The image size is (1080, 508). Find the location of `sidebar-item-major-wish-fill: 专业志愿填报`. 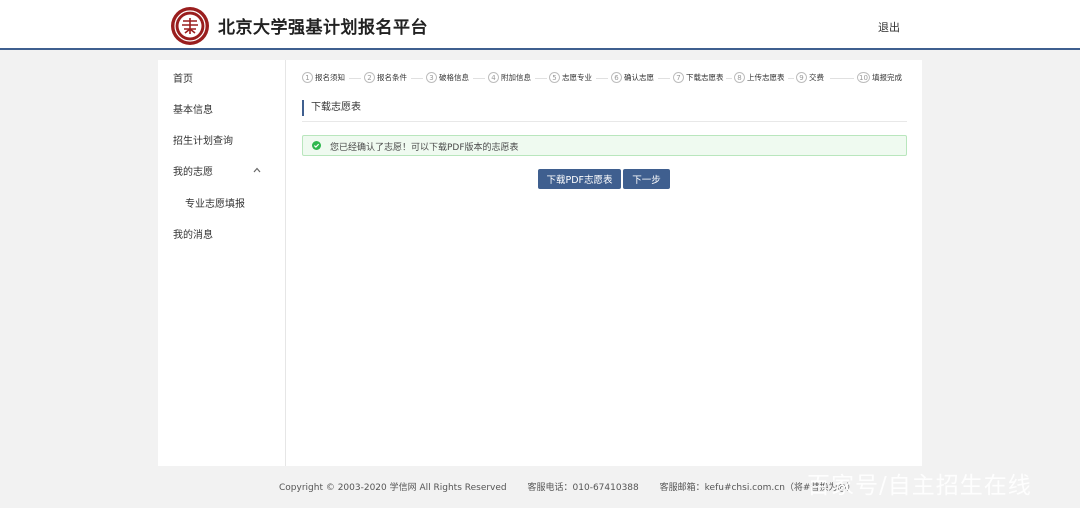

sidebar-item-major-wish-fill: 专业志愿填报 is located at coordinates (215, 202).